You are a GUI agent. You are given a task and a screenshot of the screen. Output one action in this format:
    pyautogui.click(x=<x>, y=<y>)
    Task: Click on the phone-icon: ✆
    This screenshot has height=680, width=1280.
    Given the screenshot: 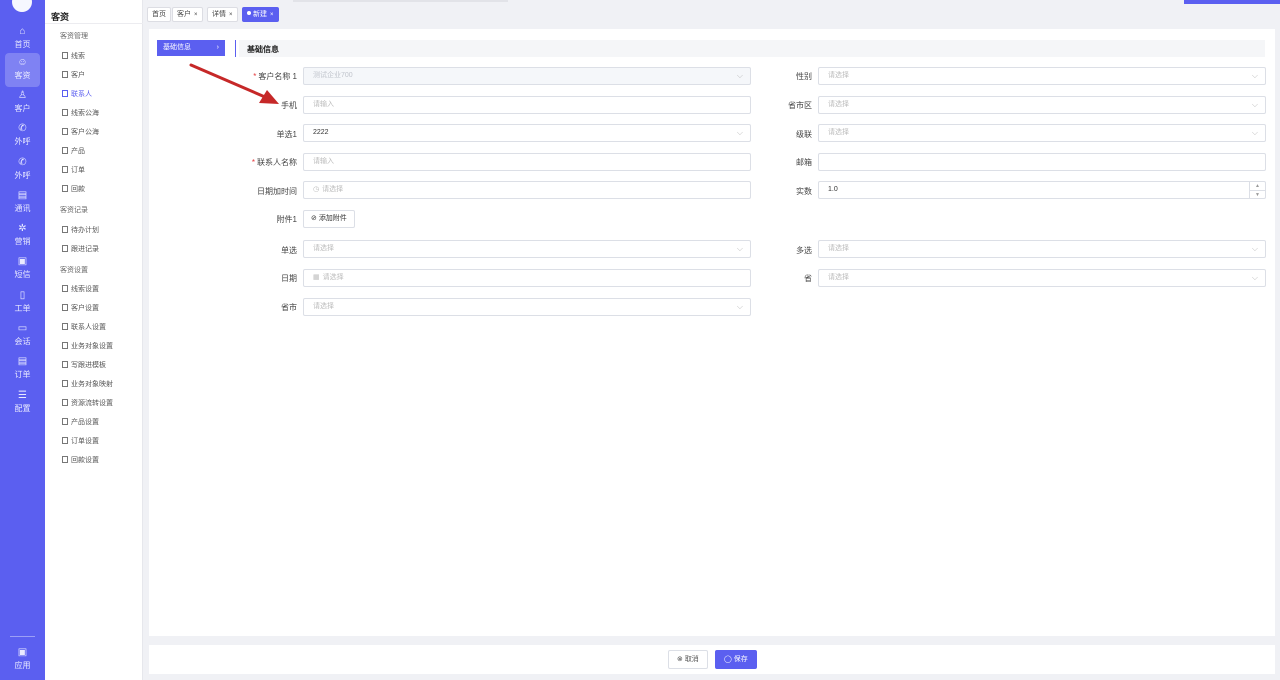 What is the action you would take?
    pyautogui.click(x=22, y=128)
    